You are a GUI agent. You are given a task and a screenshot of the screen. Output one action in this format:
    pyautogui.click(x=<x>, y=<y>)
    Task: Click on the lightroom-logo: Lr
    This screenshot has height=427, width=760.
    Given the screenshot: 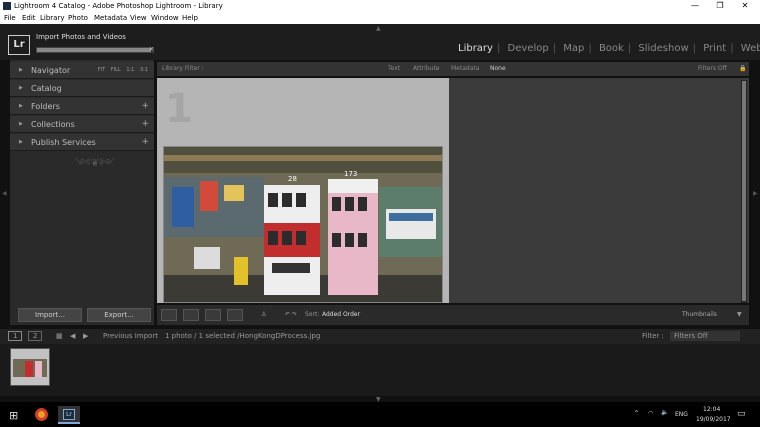 What is the action you would take?
    pyautogui.click(x=19, y=45)
    